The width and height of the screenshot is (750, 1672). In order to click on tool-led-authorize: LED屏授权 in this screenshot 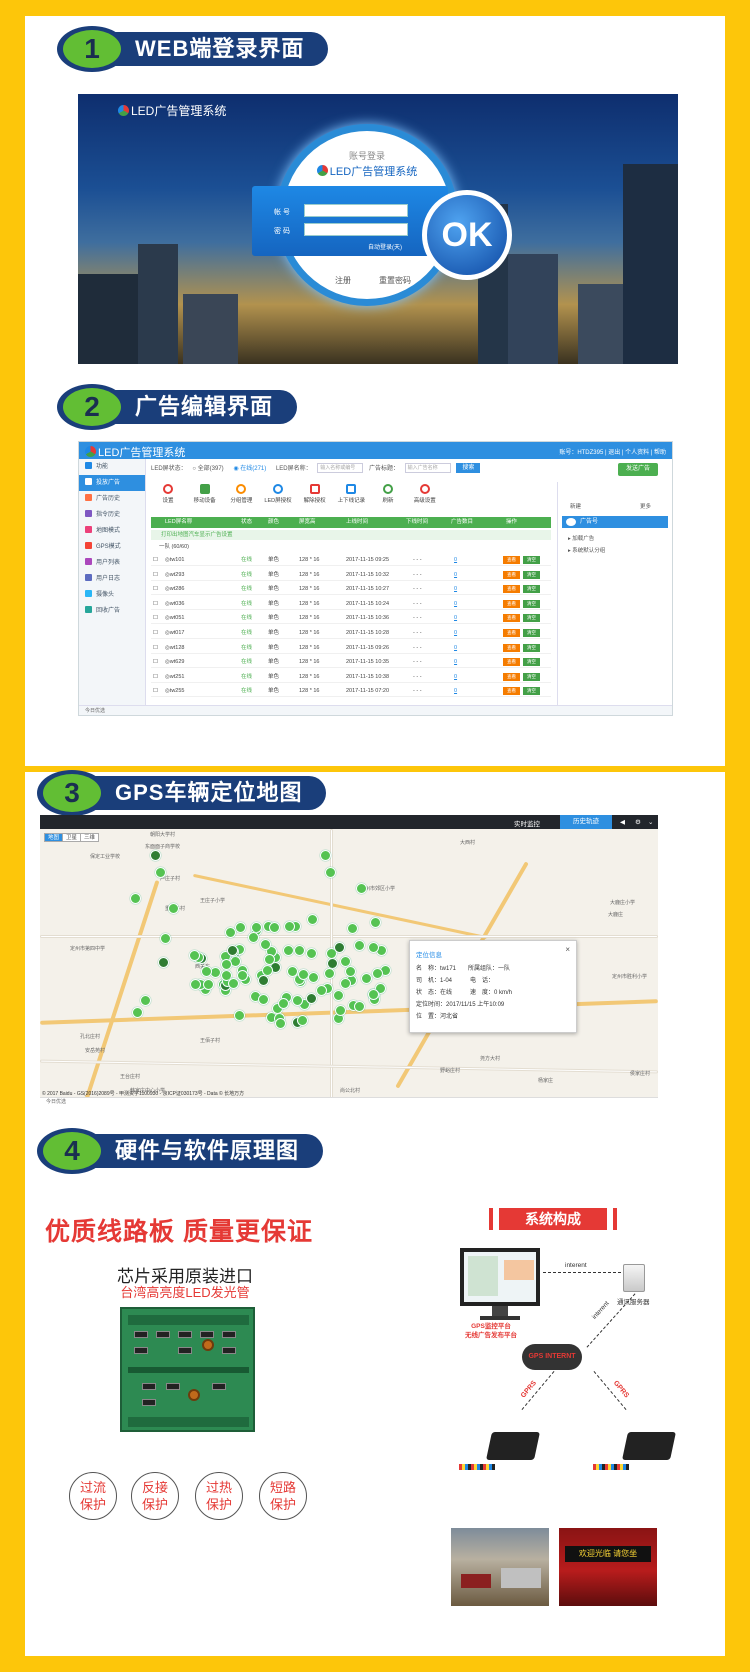, I will do `click(278, 494)`.